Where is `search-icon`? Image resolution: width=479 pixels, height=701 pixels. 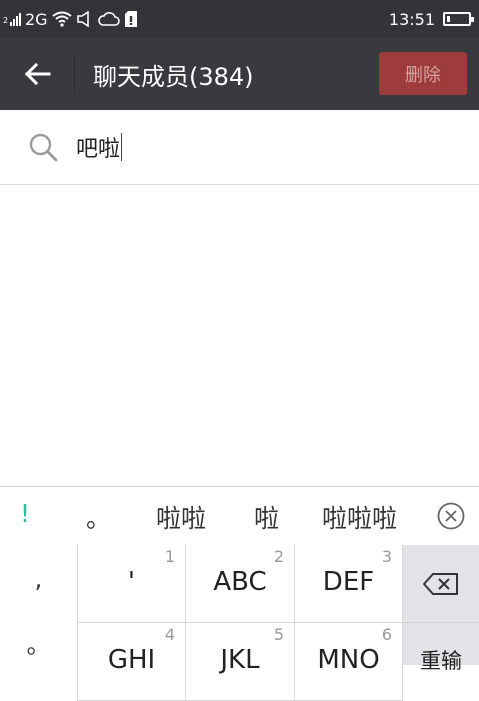
search-icon is located at coordinates (43, 147).